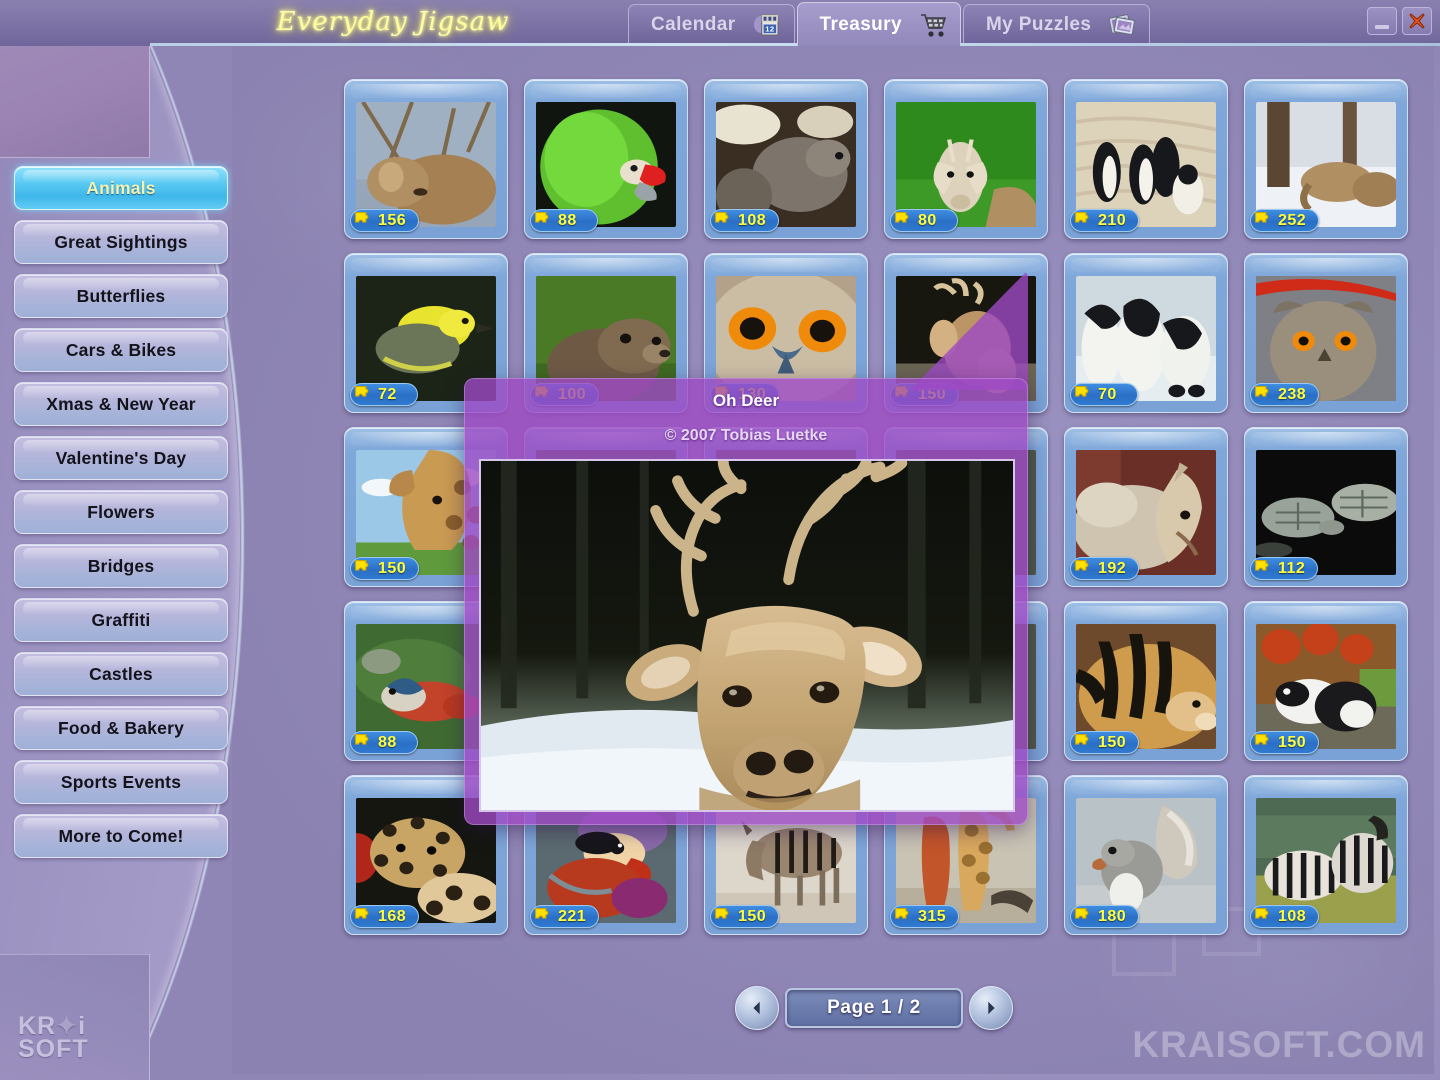 This screenshot has width=1440, height=1080. I want to click on piece-count-badge: 221, so click(565, 916).